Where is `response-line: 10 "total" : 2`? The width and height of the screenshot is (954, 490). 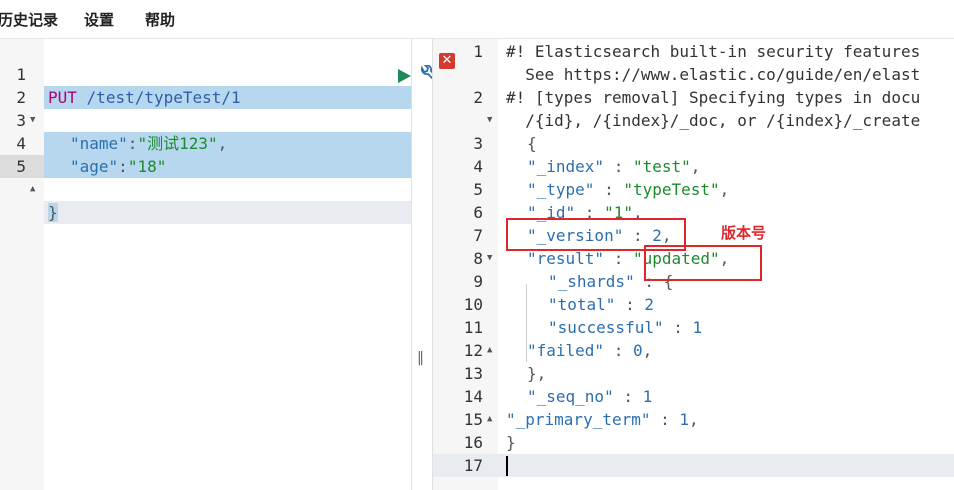 response-line: 10 "total" : 2 is located at coordinates (693, 304).